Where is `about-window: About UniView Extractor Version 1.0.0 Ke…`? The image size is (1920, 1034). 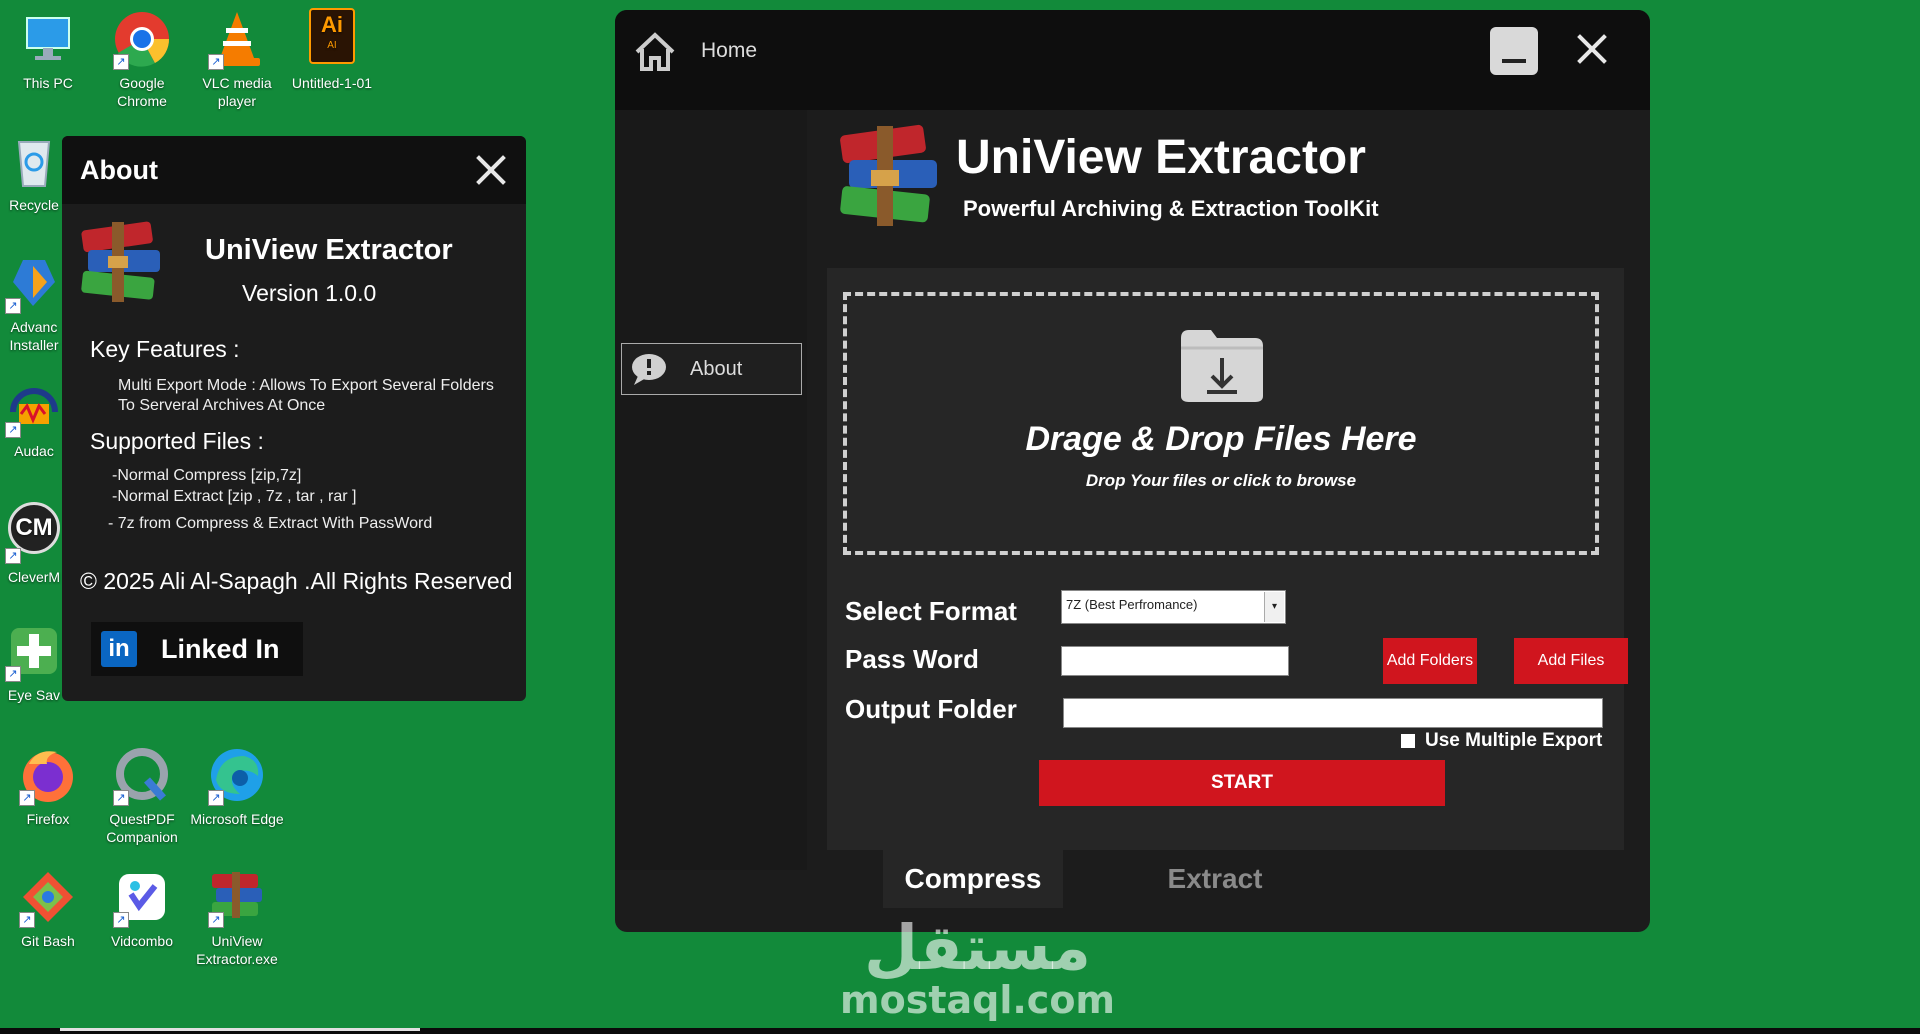
about-window: About UniView Extractor Version 1.0.0 Ke… is located at coordinates (294, 418).